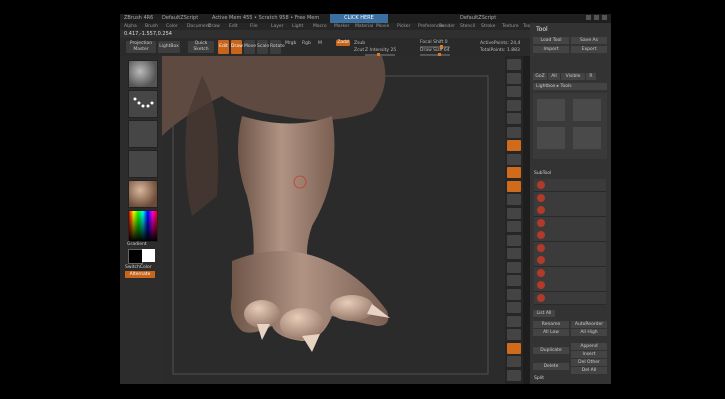 The width and height of the screenshot is (725, 399). I want to click on menu-item: File, so click(254, 26).